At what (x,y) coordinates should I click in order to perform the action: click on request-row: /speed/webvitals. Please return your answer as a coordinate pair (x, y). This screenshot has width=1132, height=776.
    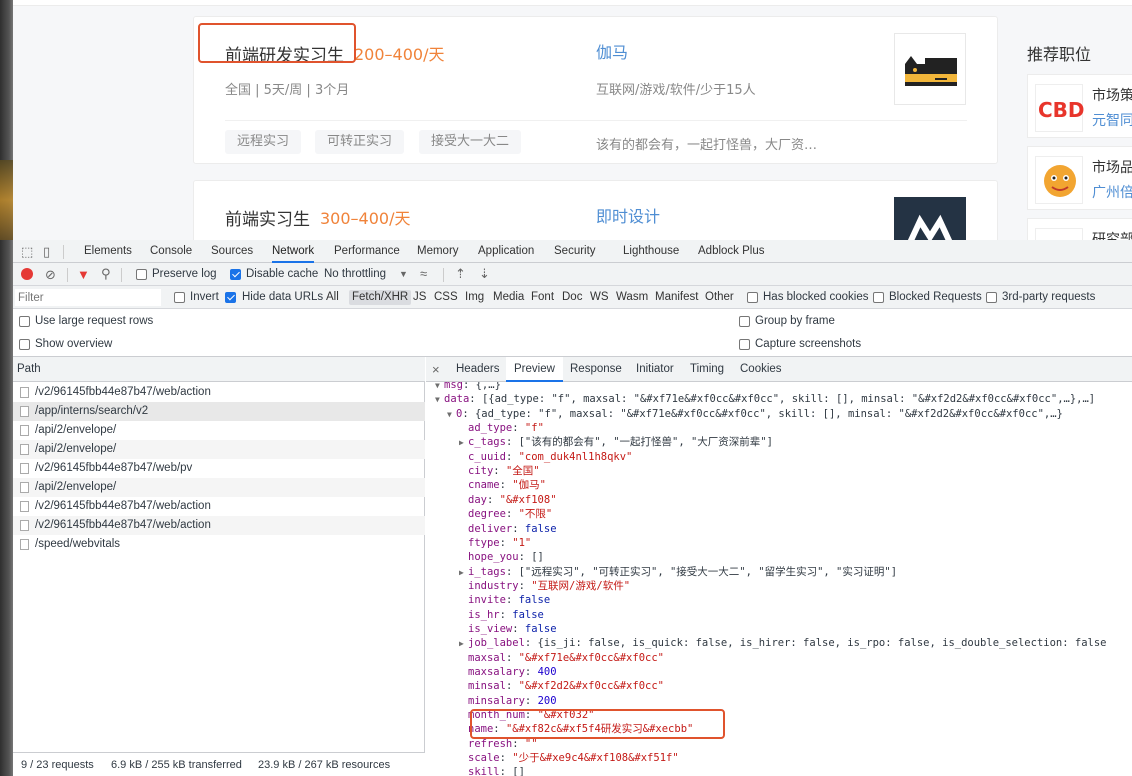
    Looking at the image, I should click on (219, 544).